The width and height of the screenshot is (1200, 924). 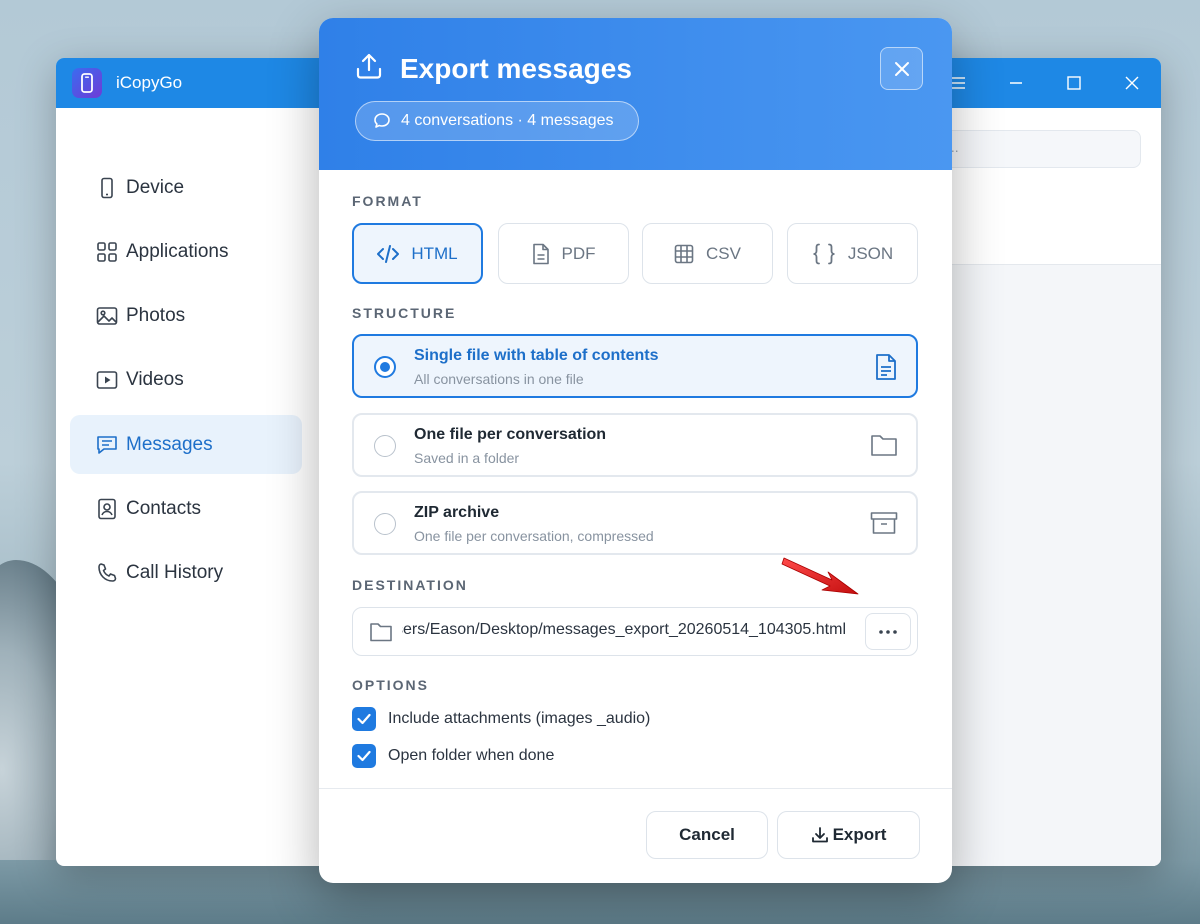 I want to click on option-title: Single file with table of contents, so click(x=536, y=355).